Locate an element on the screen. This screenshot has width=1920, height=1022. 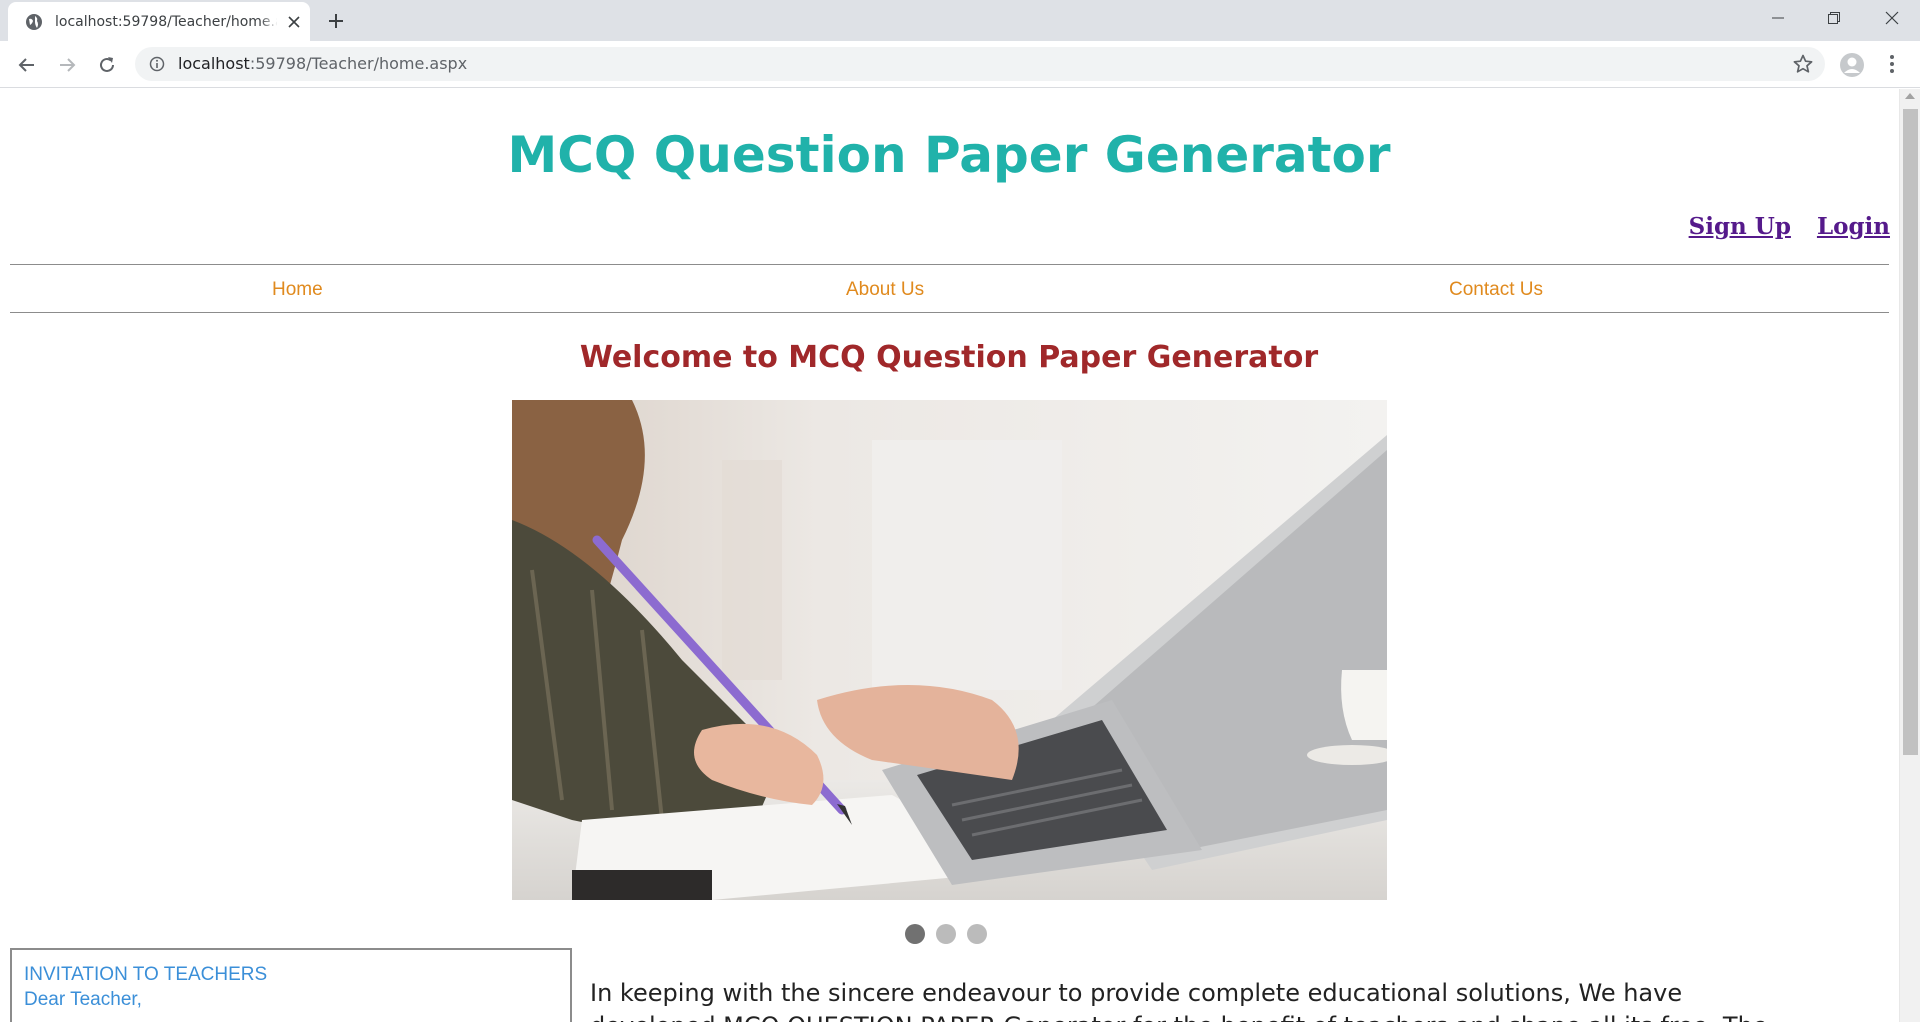
nav-contact-us: Contact Us is located at coordinates (1496, 290).